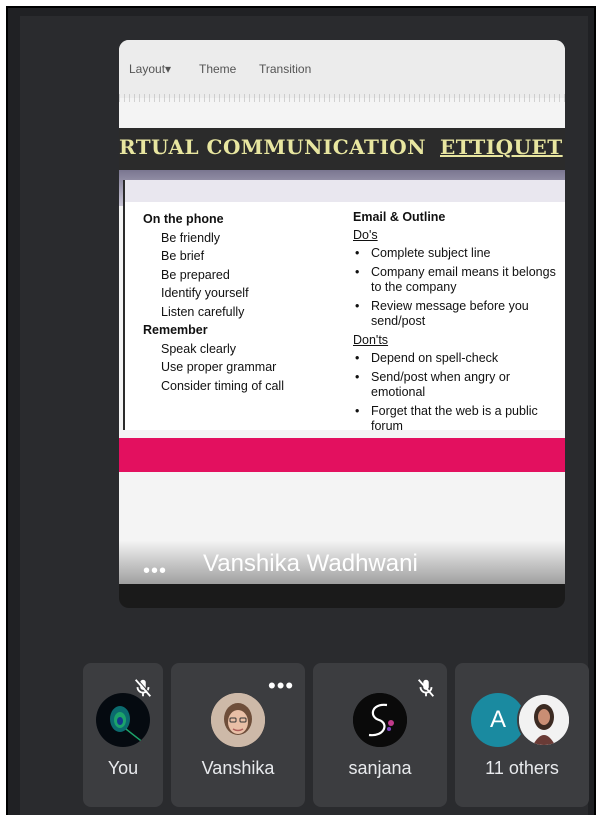 This screenshot has width=600, height=815. I want to click on participant-tile-you: You, so click(123, 735).